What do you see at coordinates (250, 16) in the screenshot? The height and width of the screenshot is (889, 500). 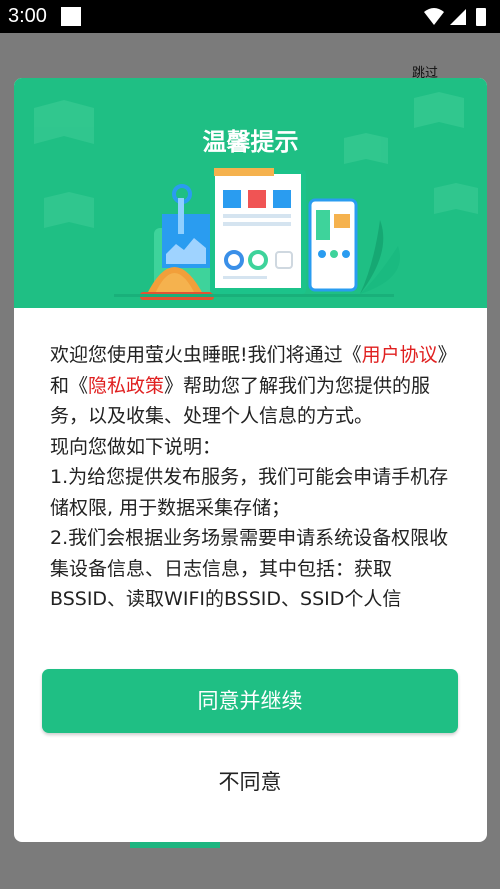 I see `status-bar: 3:00` at bounding box center [250, 16].